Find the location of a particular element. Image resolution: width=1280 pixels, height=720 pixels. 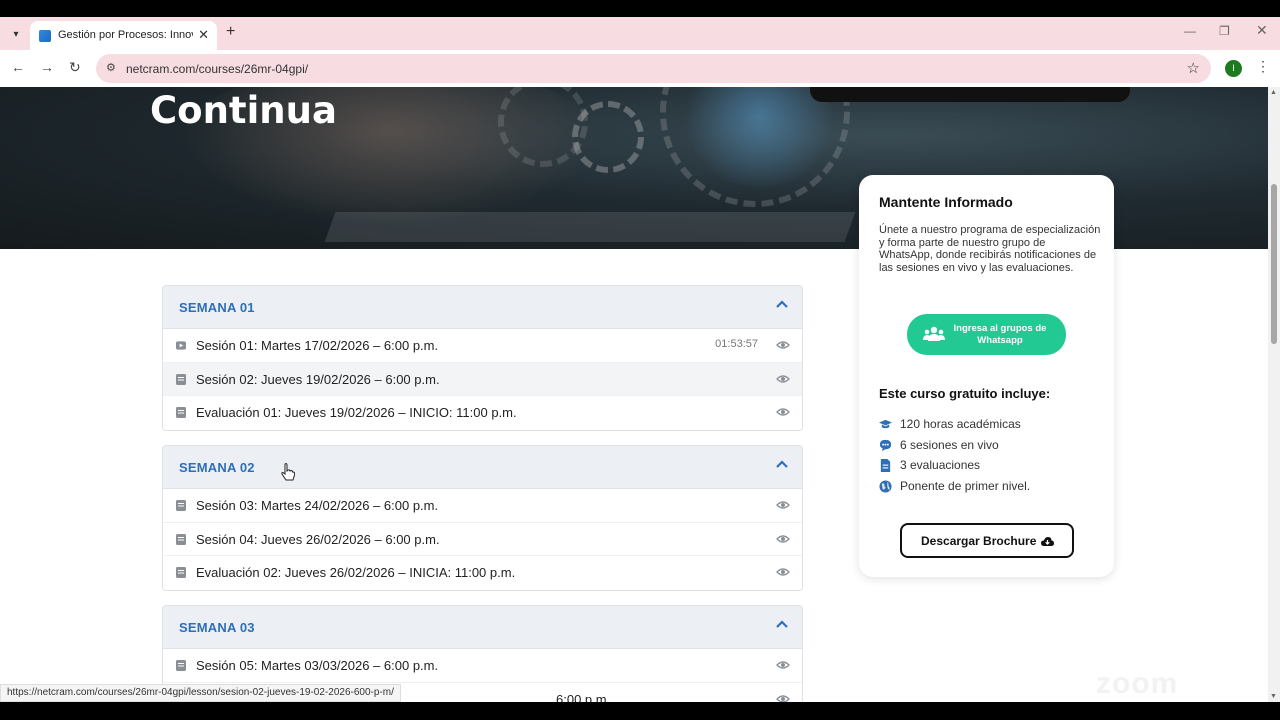

includes-heading: Este curso gratuito incluye: is located at coordinates (965, 393).